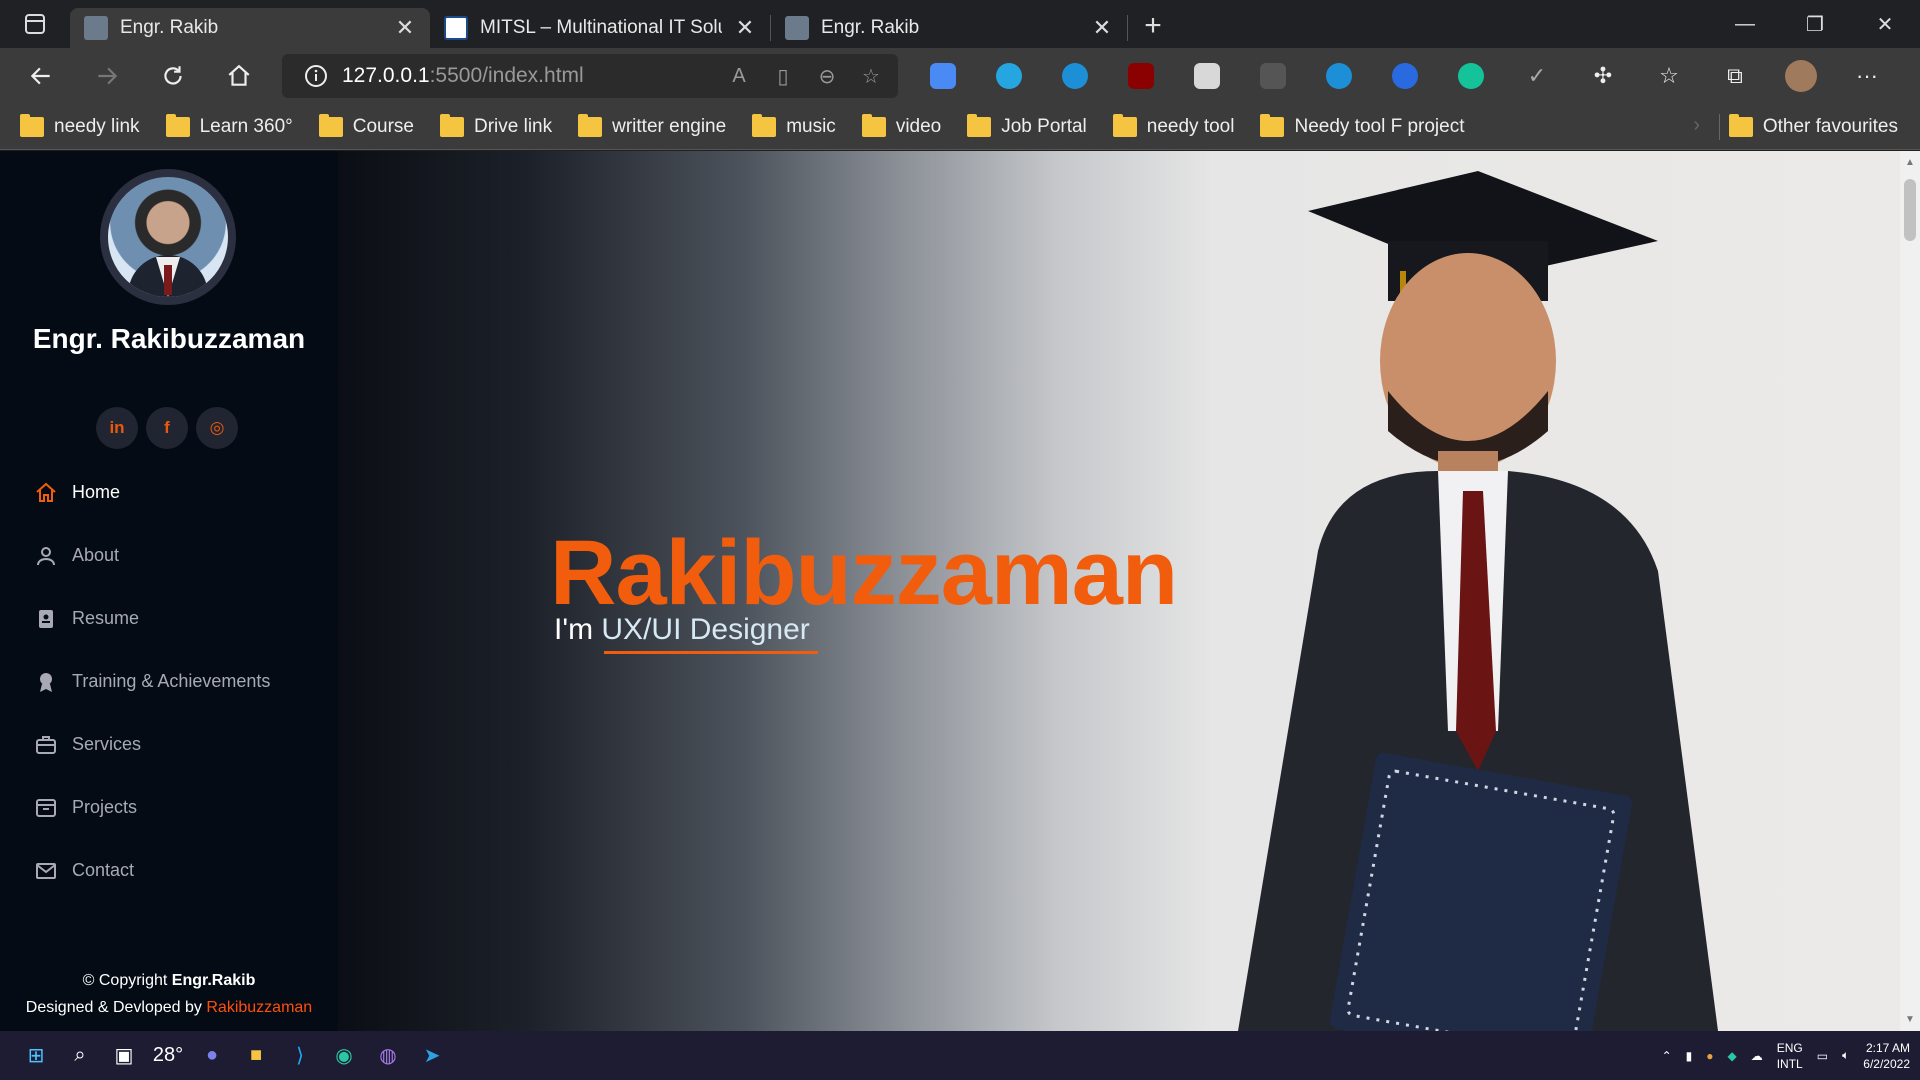 This screenshot has height=1080, width=1920. Describe the element at coordinates (41, 76) in the screenshot. I see `back-button` at that location.